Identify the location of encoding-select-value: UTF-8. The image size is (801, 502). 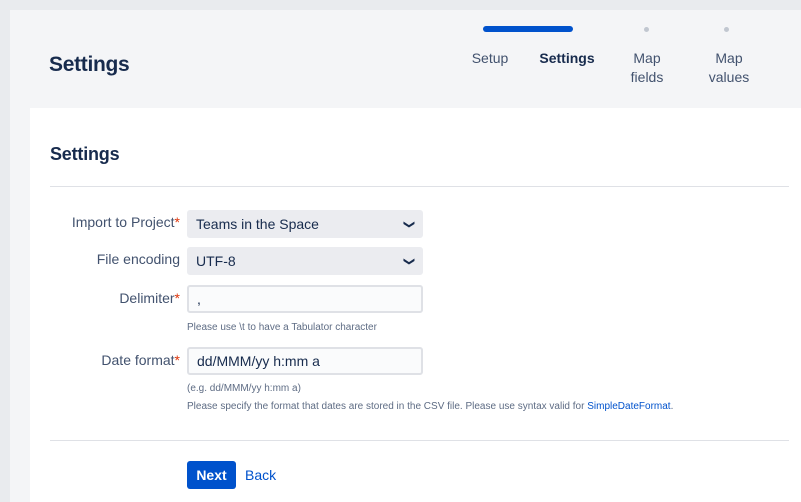
(216, 261).